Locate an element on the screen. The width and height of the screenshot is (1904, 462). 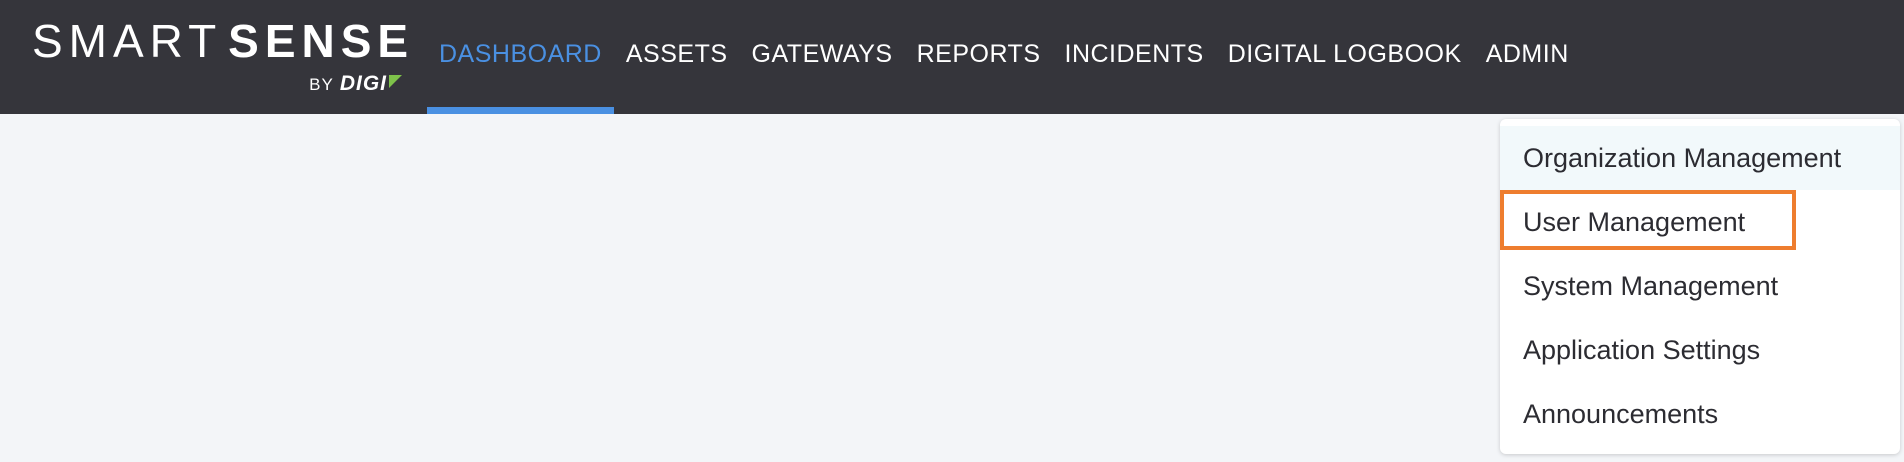
logo-wordmark: SMART SENSE is located at coordinates (223, 41).